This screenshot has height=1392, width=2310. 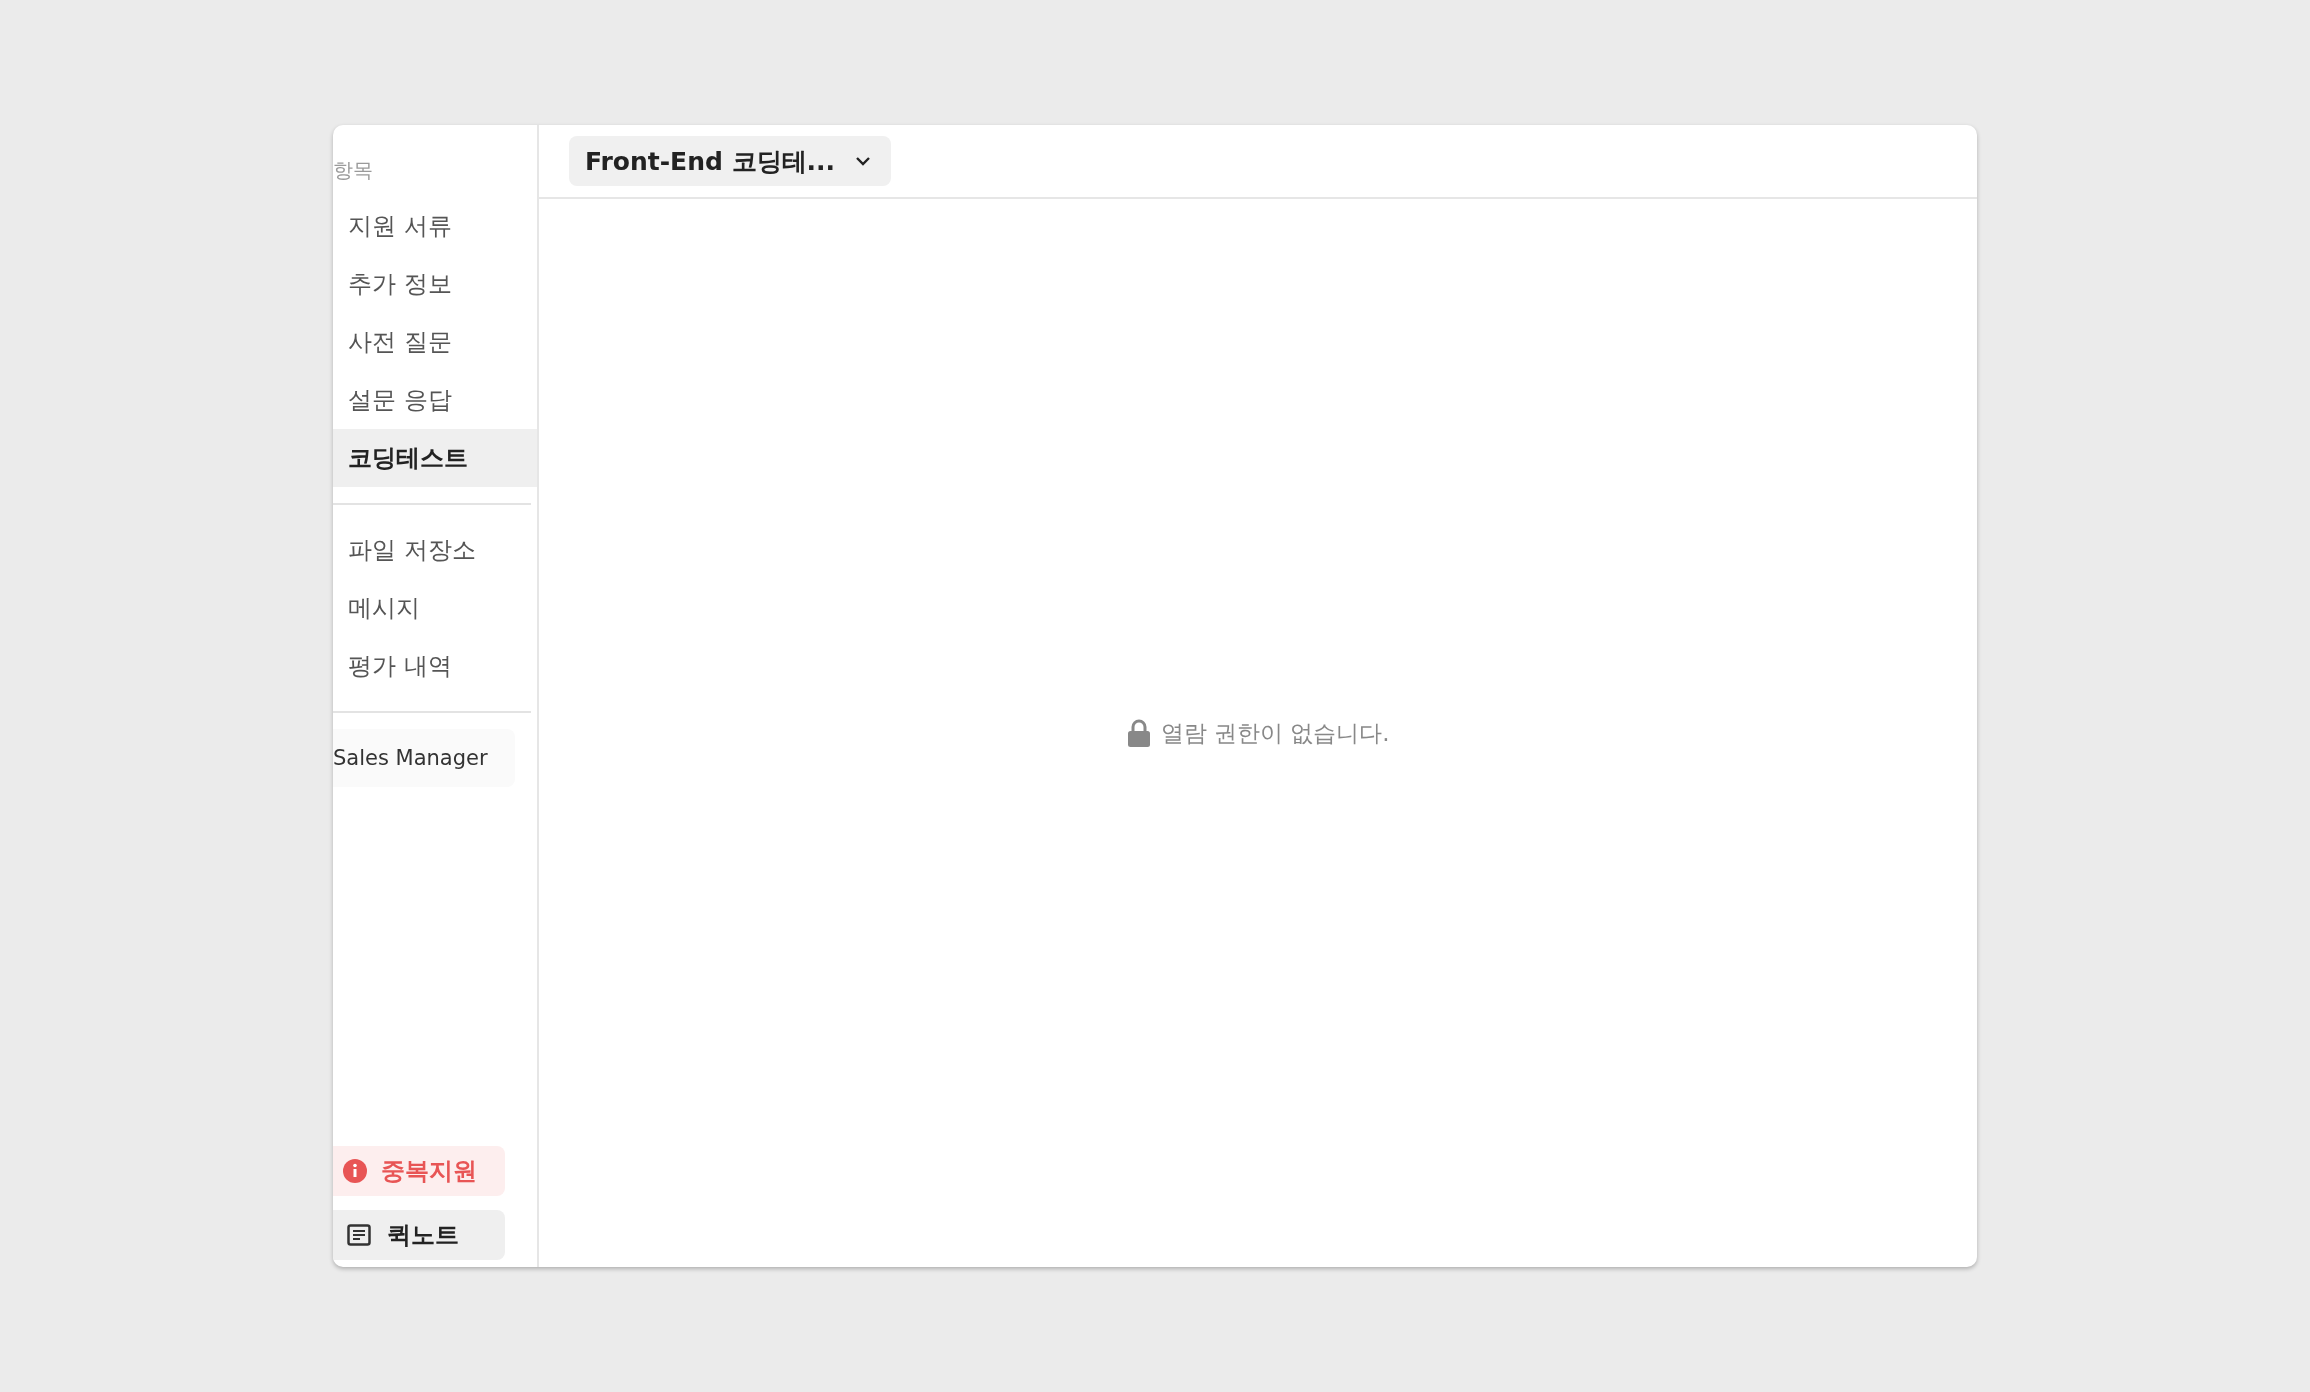 What do you see at coordinates (435, 458) in the screenshot?
I see `sidebar-item: 코딩테스트` at bounding box center [435, 458].